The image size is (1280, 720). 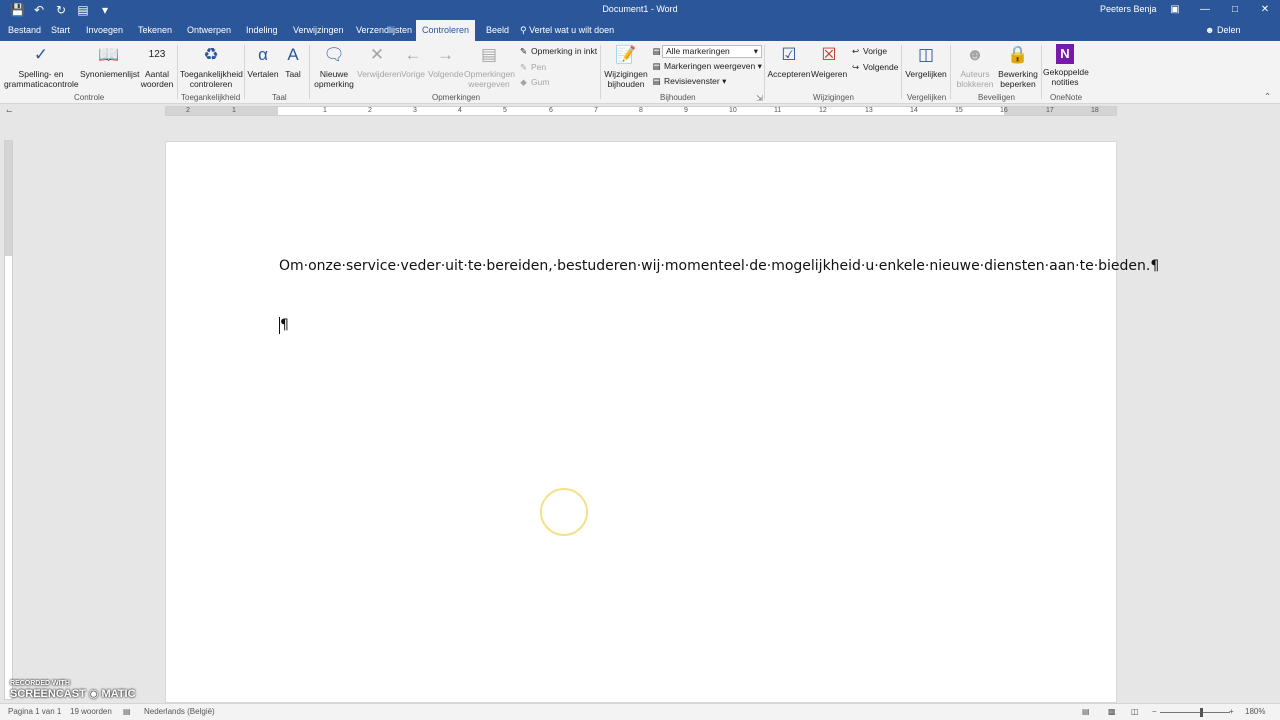 I want to click on spelling-button: ✓ Spelling- en grammaticacontrole, so click(x=41, y=66).